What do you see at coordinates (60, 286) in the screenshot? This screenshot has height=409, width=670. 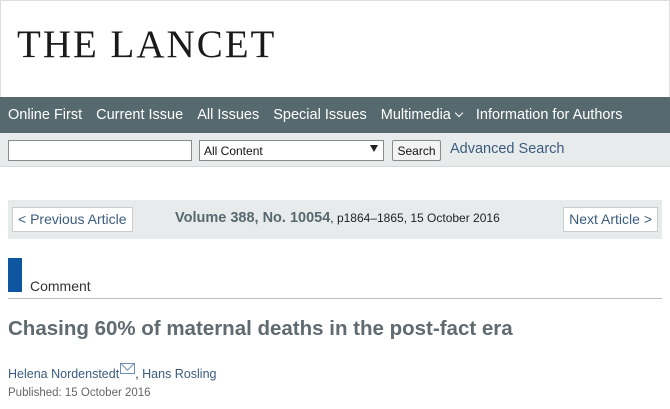 I see `section-label: Comment` at bounding box center [60, 286].